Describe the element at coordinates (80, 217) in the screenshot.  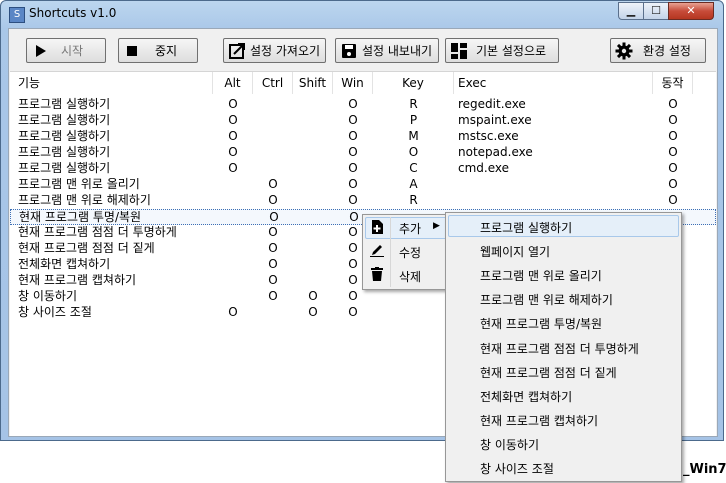
I see `row-cell-name: 현재 프로그램 투명/복원` at that location.